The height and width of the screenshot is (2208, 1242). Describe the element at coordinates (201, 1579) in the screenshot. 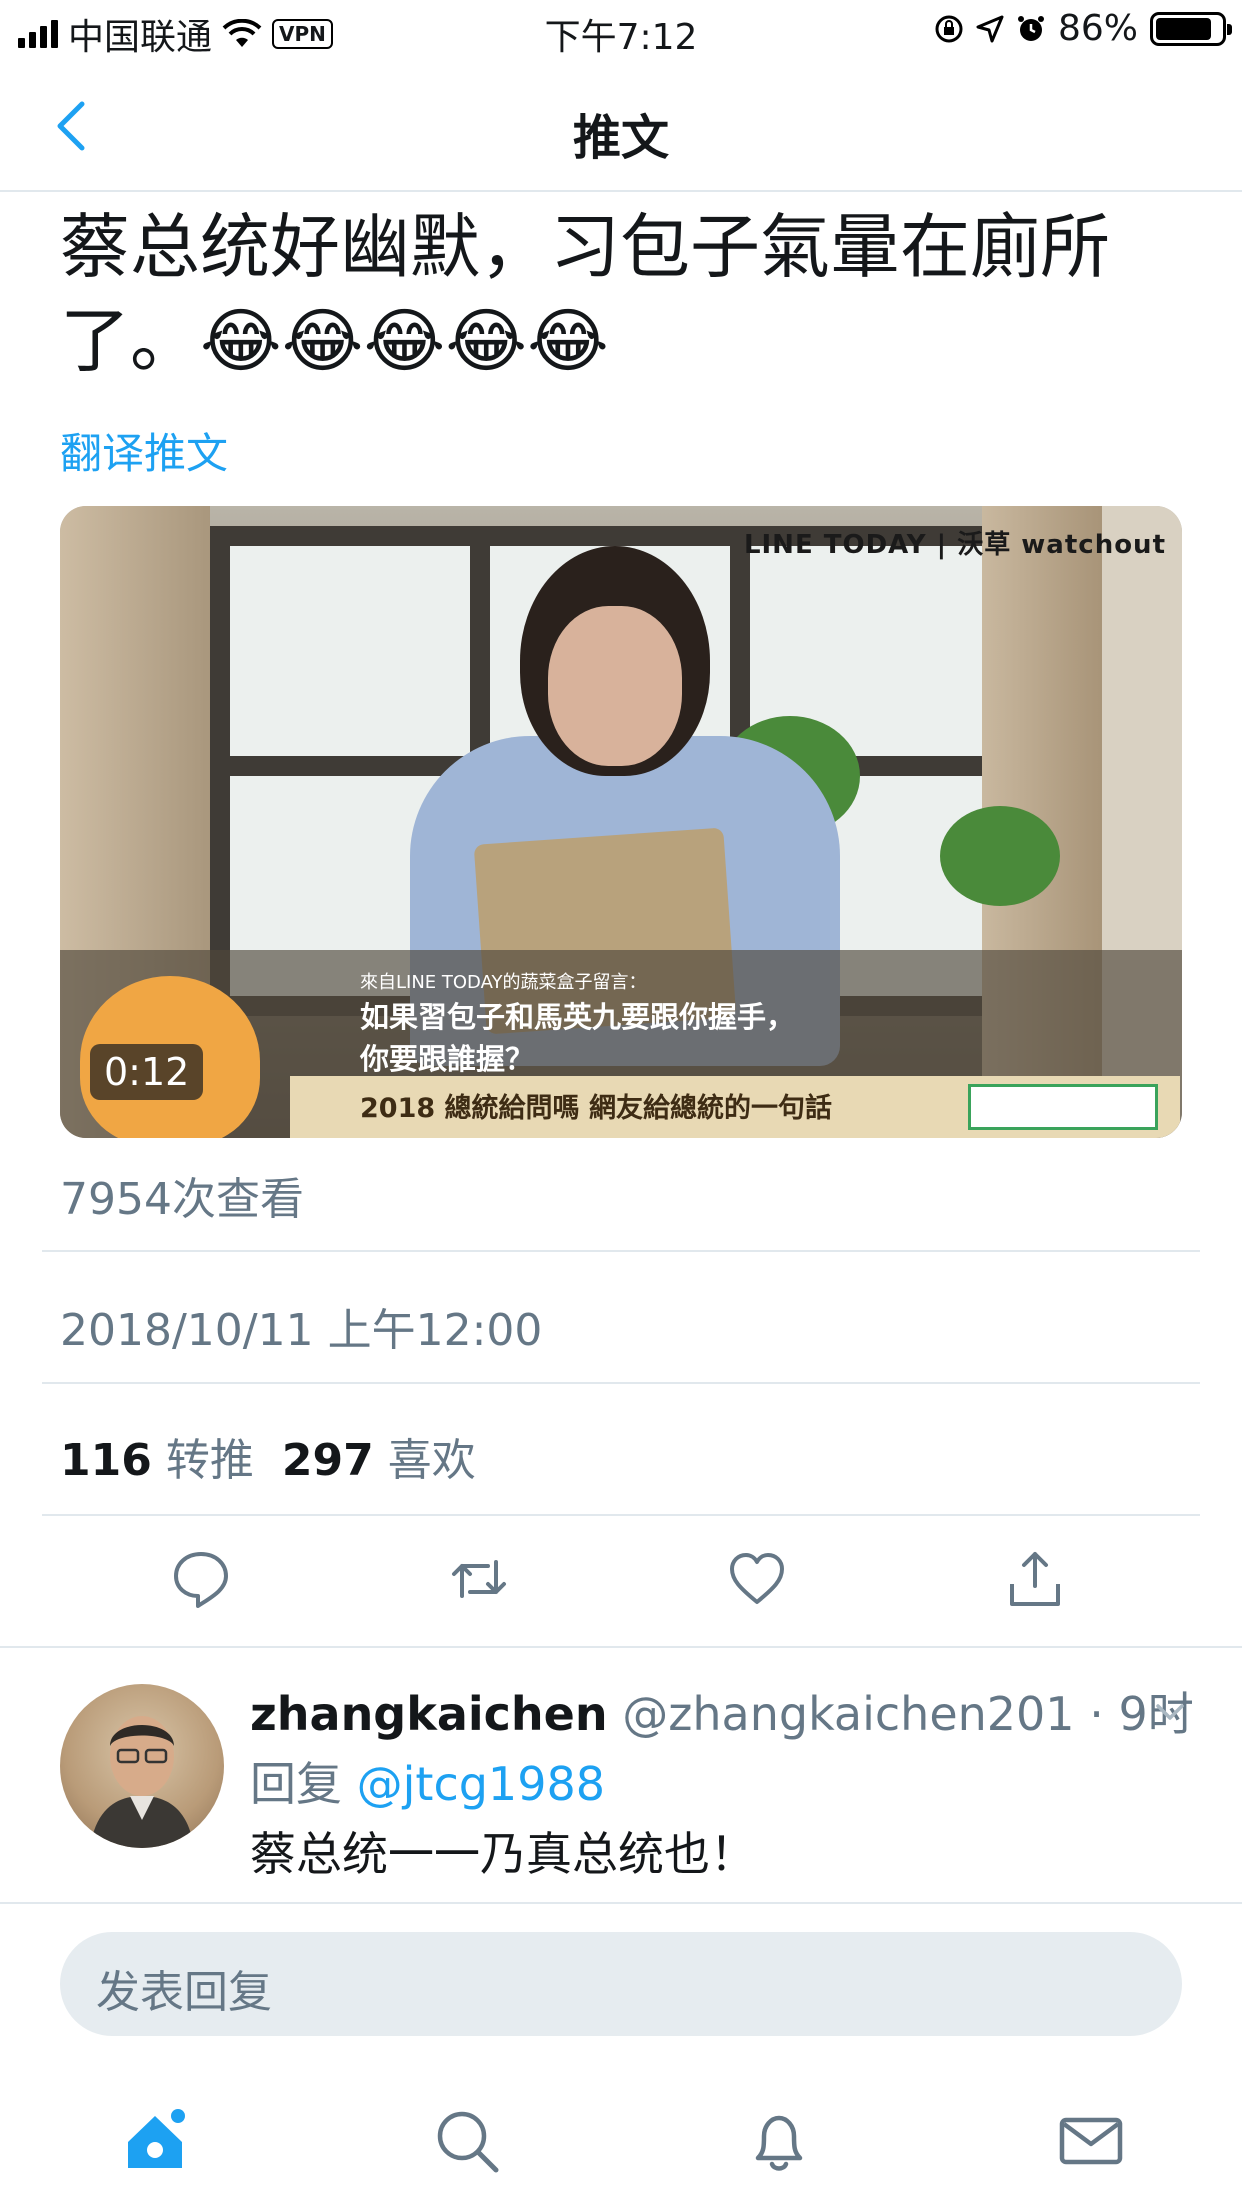

I see `reply-icon` at that location.